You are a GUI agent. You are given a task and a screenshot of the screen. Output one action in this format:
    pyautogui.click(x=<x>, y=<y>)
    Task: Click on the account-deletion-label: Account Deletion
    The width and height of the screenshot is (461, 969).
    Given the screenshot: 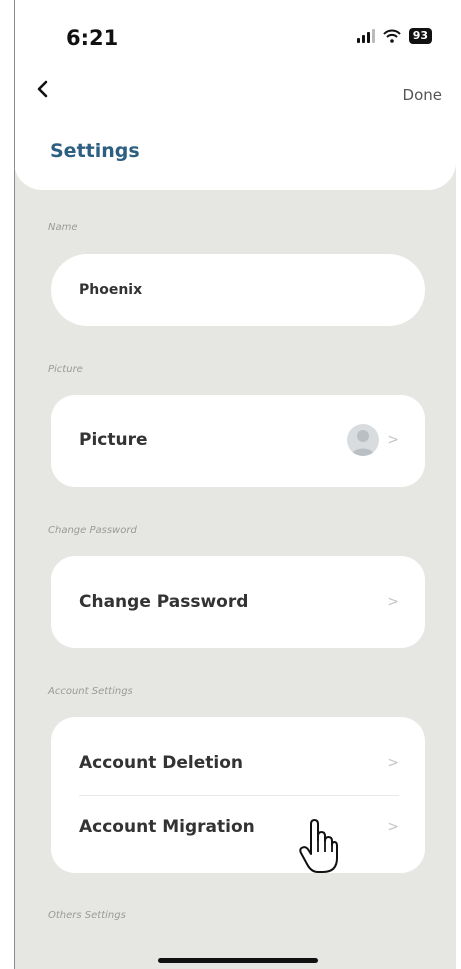 What is the action you would take?
    pyautogui.click(x=161, y=763)
    